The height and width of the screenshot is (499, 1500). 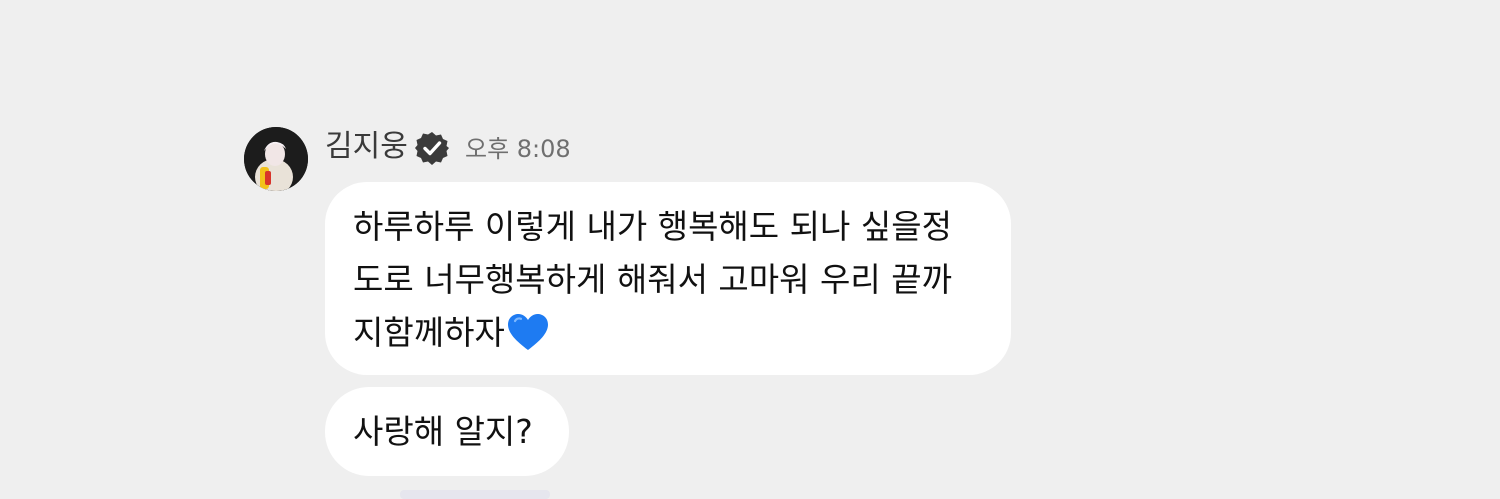 What do you see at coordinates (432, 148) in the screenshot?
I see `verified-badge-icon` at bounding box center [432, 148].